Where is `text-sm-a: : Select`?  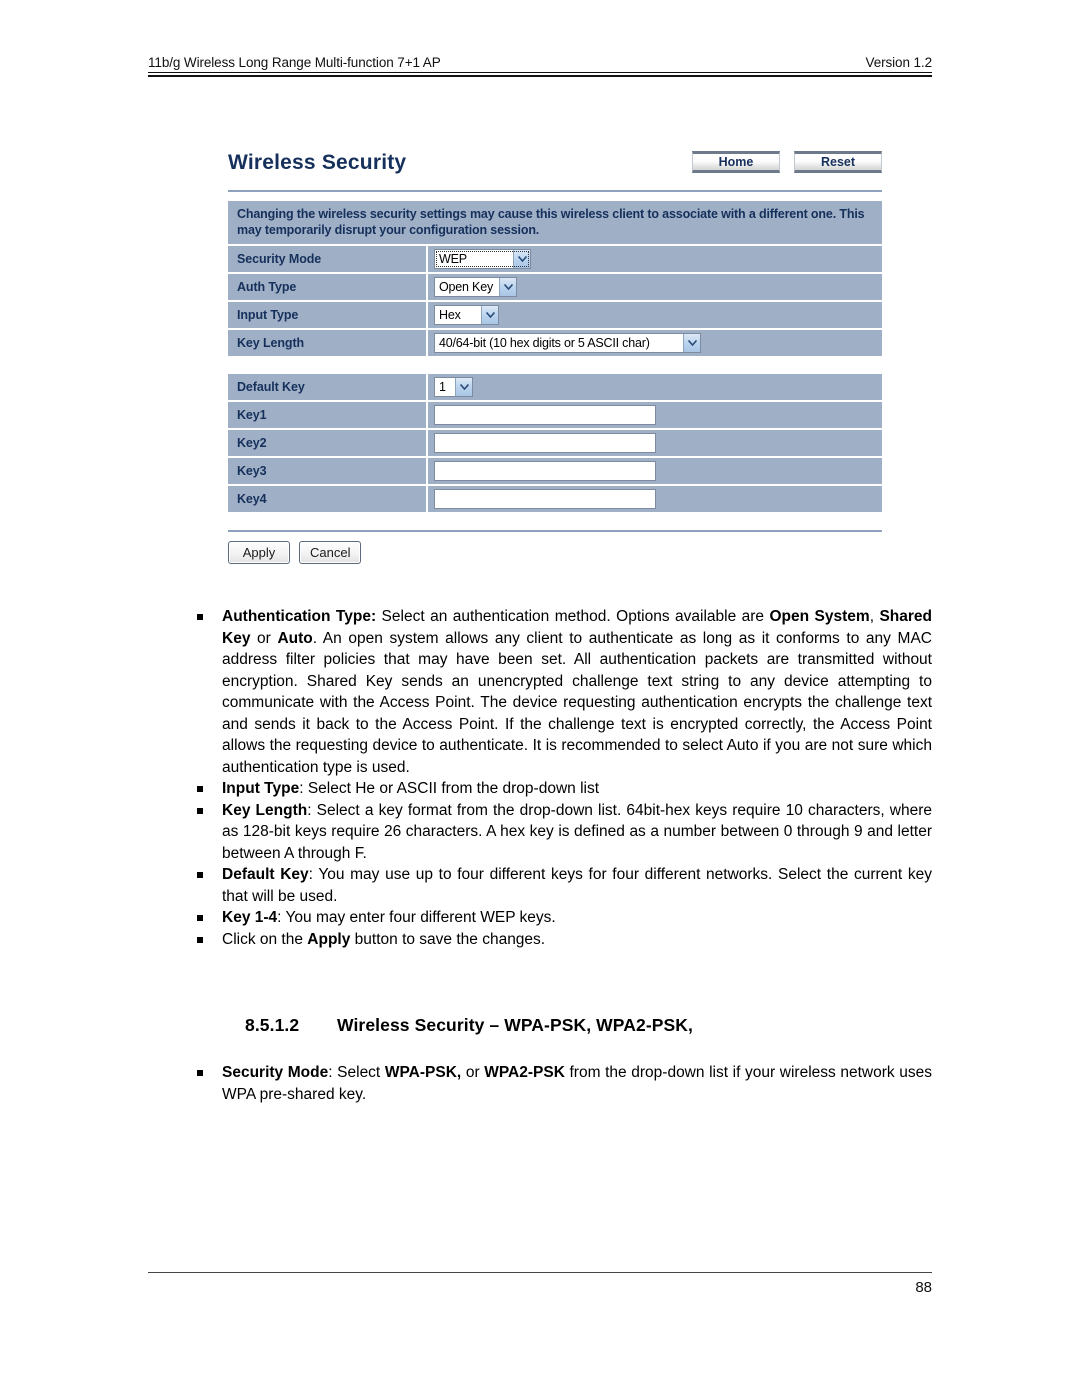 text-sm-a: : Select is located at coordinates (356, 1072).